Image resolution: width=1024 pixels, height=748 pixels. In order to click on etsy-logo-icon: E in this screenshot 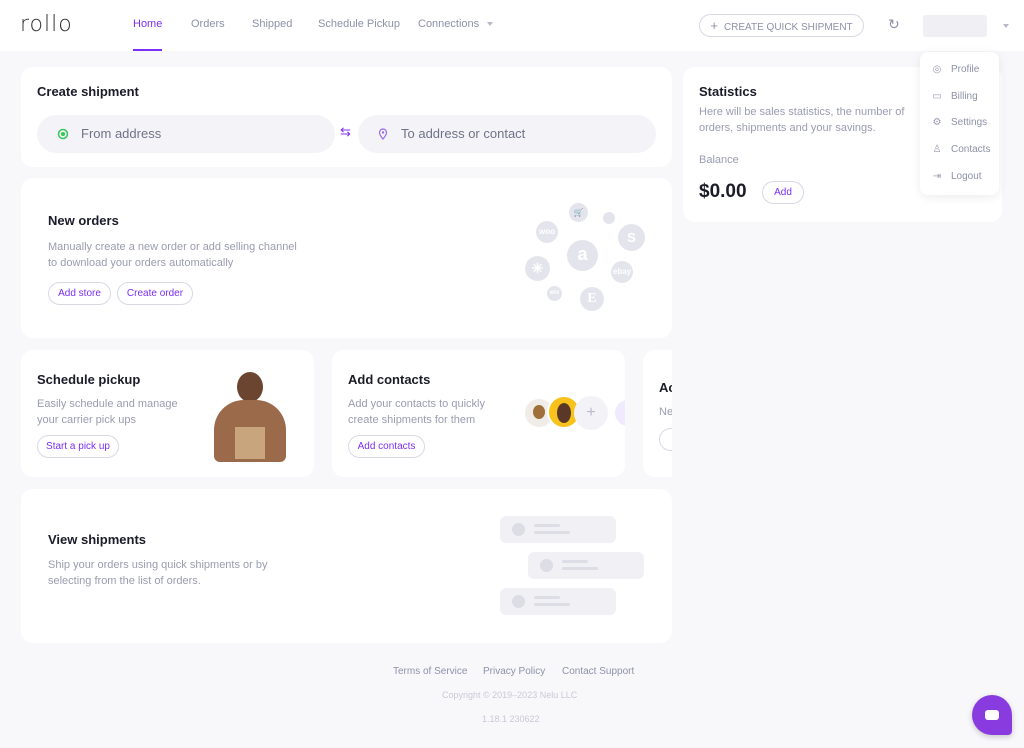, I will do `click(592, 299)`.